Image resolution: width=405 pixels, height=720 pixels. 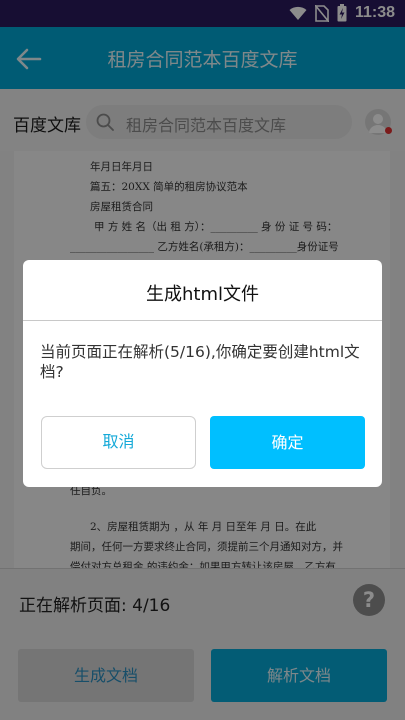 What do you see at coordinates (118, 442) in the screenshot?
I see `cancel-button: 取消` at bounding box center [118, 442].